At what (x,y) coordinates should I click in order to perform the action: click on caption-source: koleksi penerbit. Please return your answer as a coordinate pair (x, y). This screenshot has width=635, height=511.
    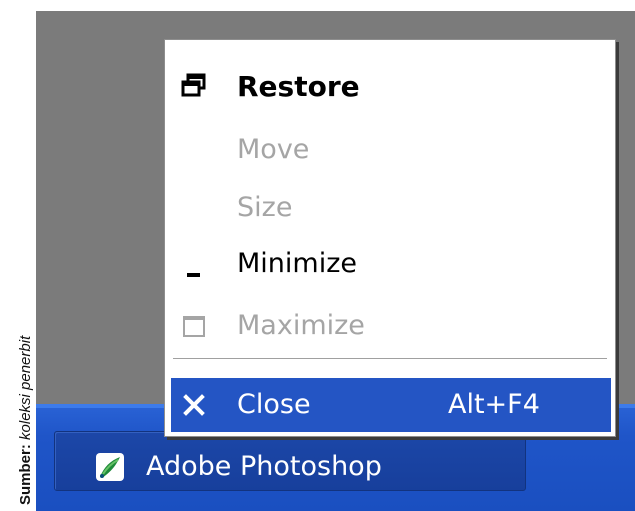
    Looking at the image, I should click on (25, 387).